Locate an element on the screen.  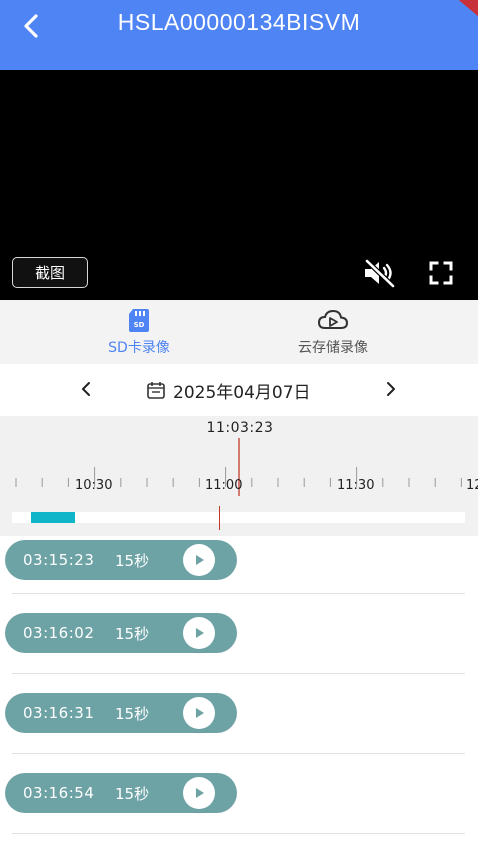
record-source-tabs: SD SD卡录像 云存储录像 is located at coordinates (239, 332).